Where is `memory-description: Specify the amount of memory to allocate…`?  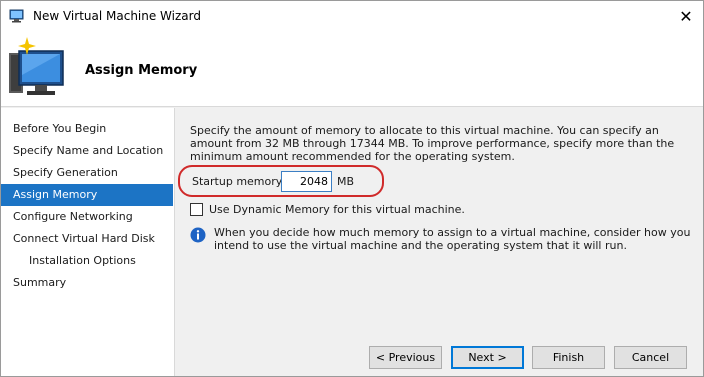
memory-description: Specify the amount of memory to allocate… is located at coordinates (432, 143).